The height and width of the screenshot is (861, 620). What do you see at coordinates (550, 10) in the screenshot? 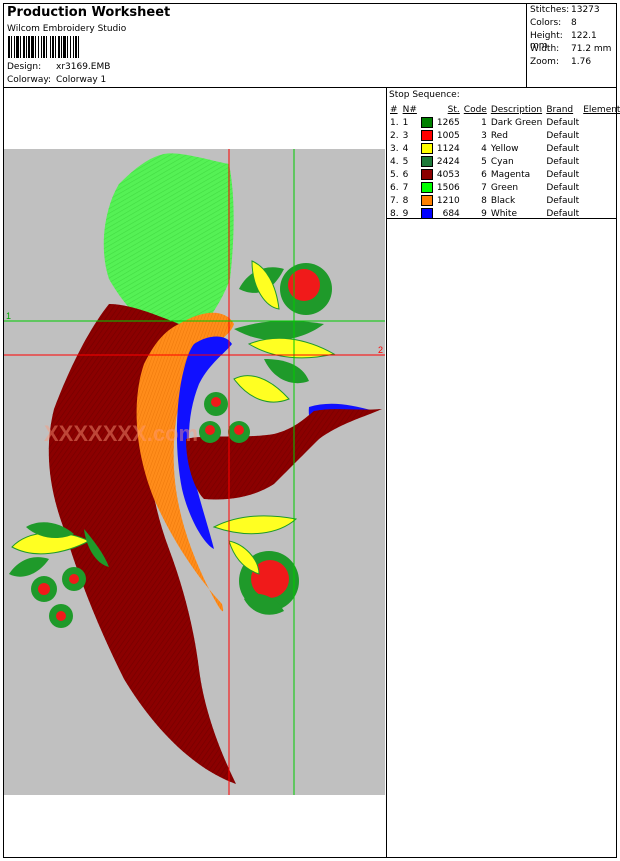
I see `stat-label: Stitches:` at bounding box center [550, 10].